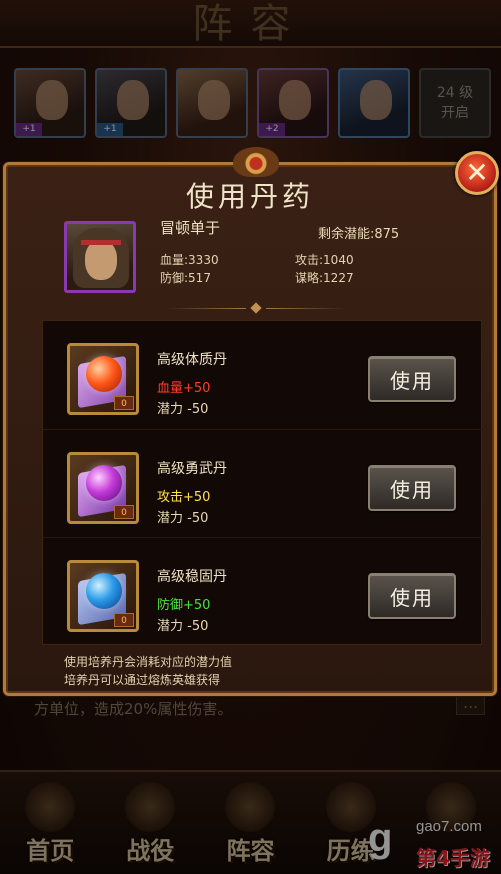 Image resolution: width=501 pixels, height=874 pixels. Describe the element at coordinates (190, 228) in the screenshot. I see `hero-name: 冒顿单于` at that location.